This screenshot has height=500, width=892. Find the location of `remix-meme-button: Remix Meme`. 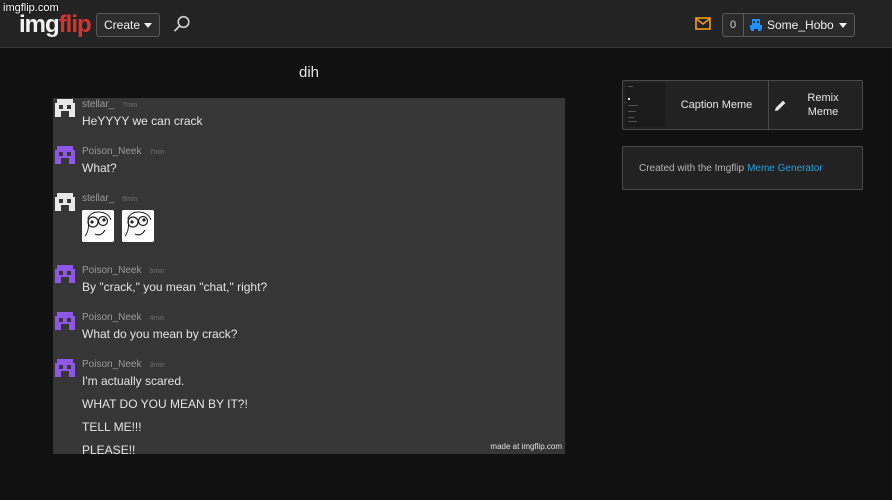

remix-meme-button: Remix Meme is located at coordinates (815, 105).